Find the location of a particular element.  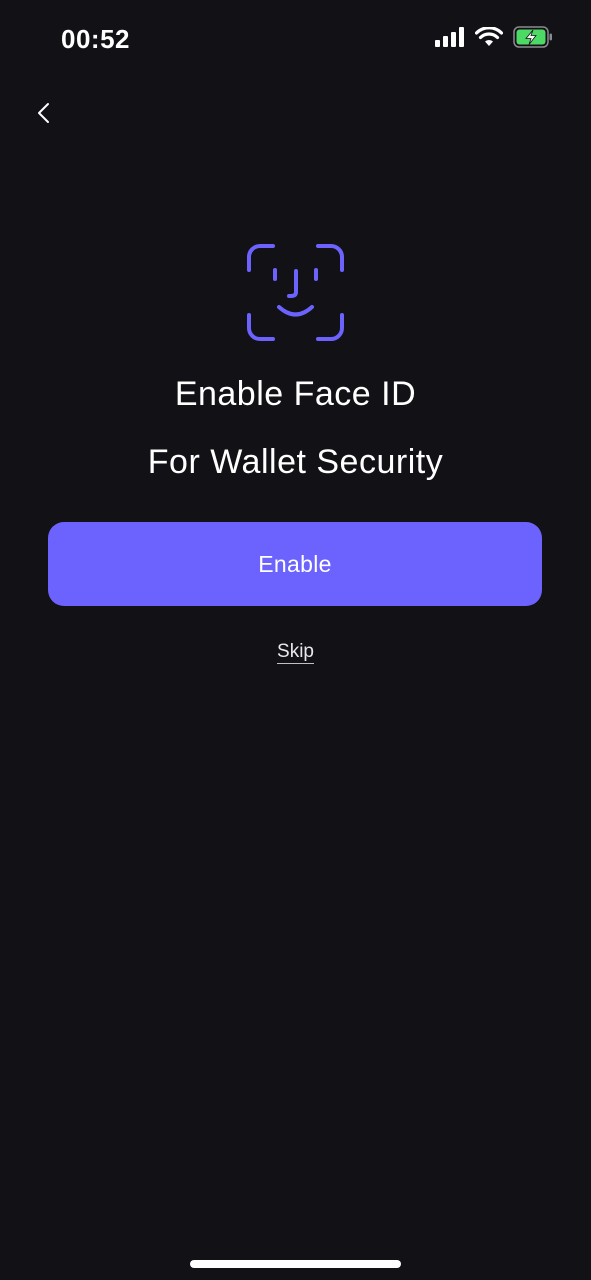

cellular-signal-icon is located at coordinates (450, 39).